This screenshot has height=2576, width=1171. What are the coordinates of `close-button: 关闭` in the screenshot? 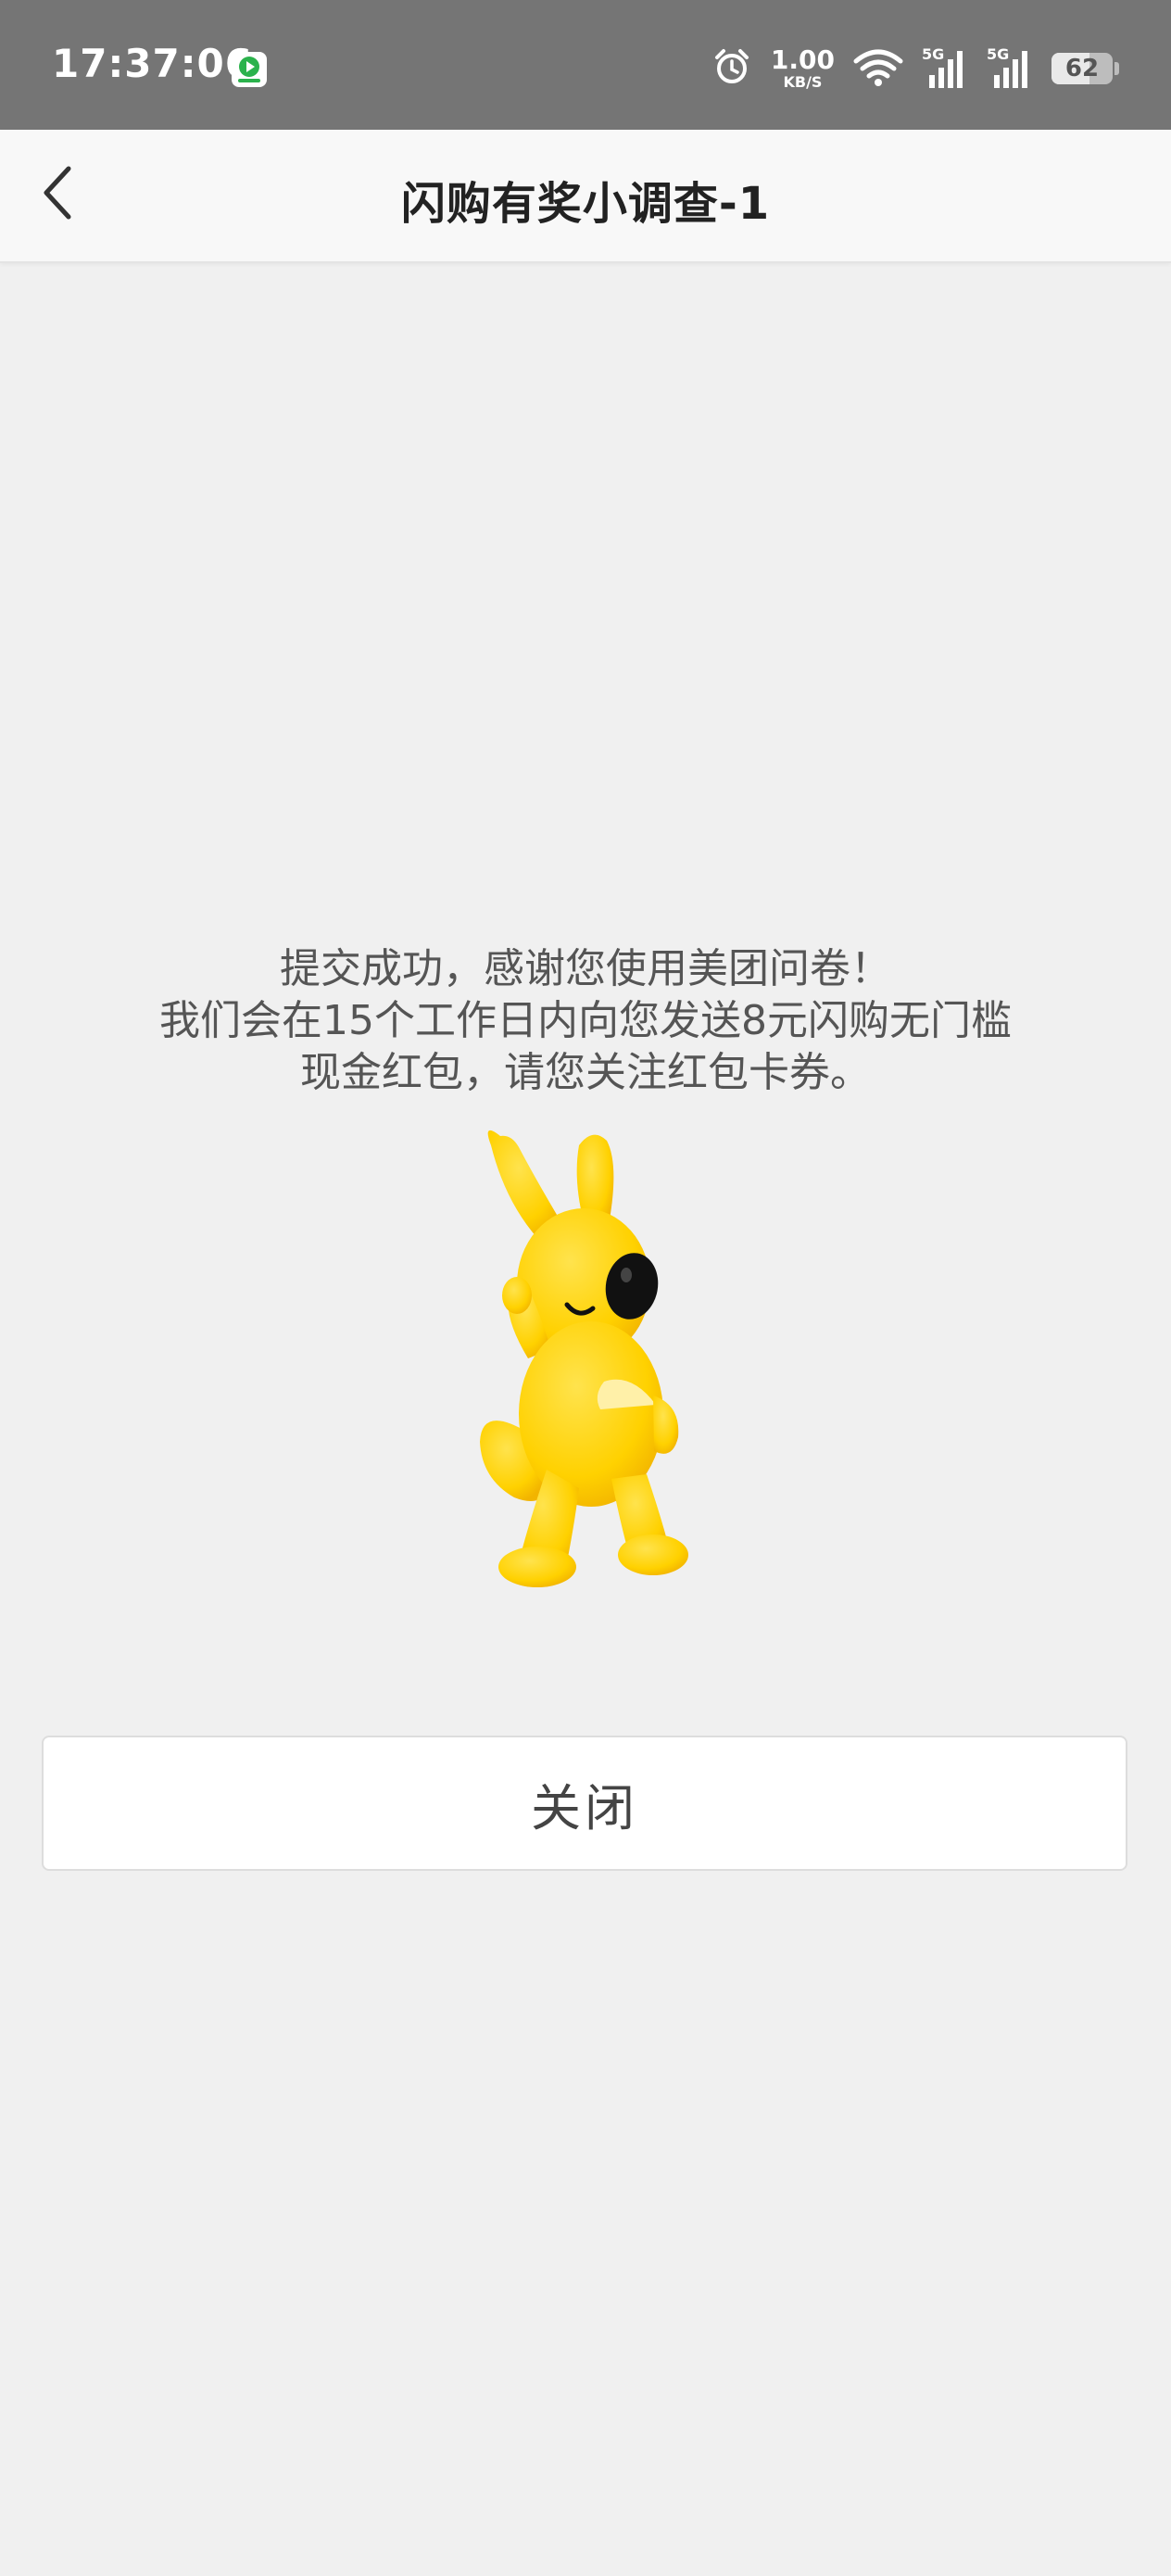 It's located at (584, 1803).